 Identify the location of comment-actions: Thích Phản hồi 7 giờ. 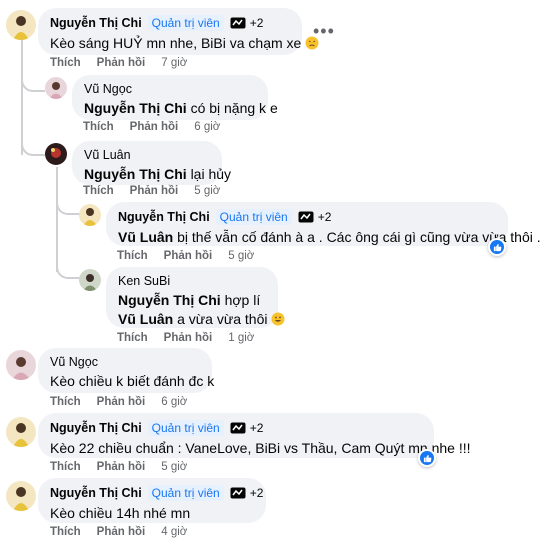
(118, 63).